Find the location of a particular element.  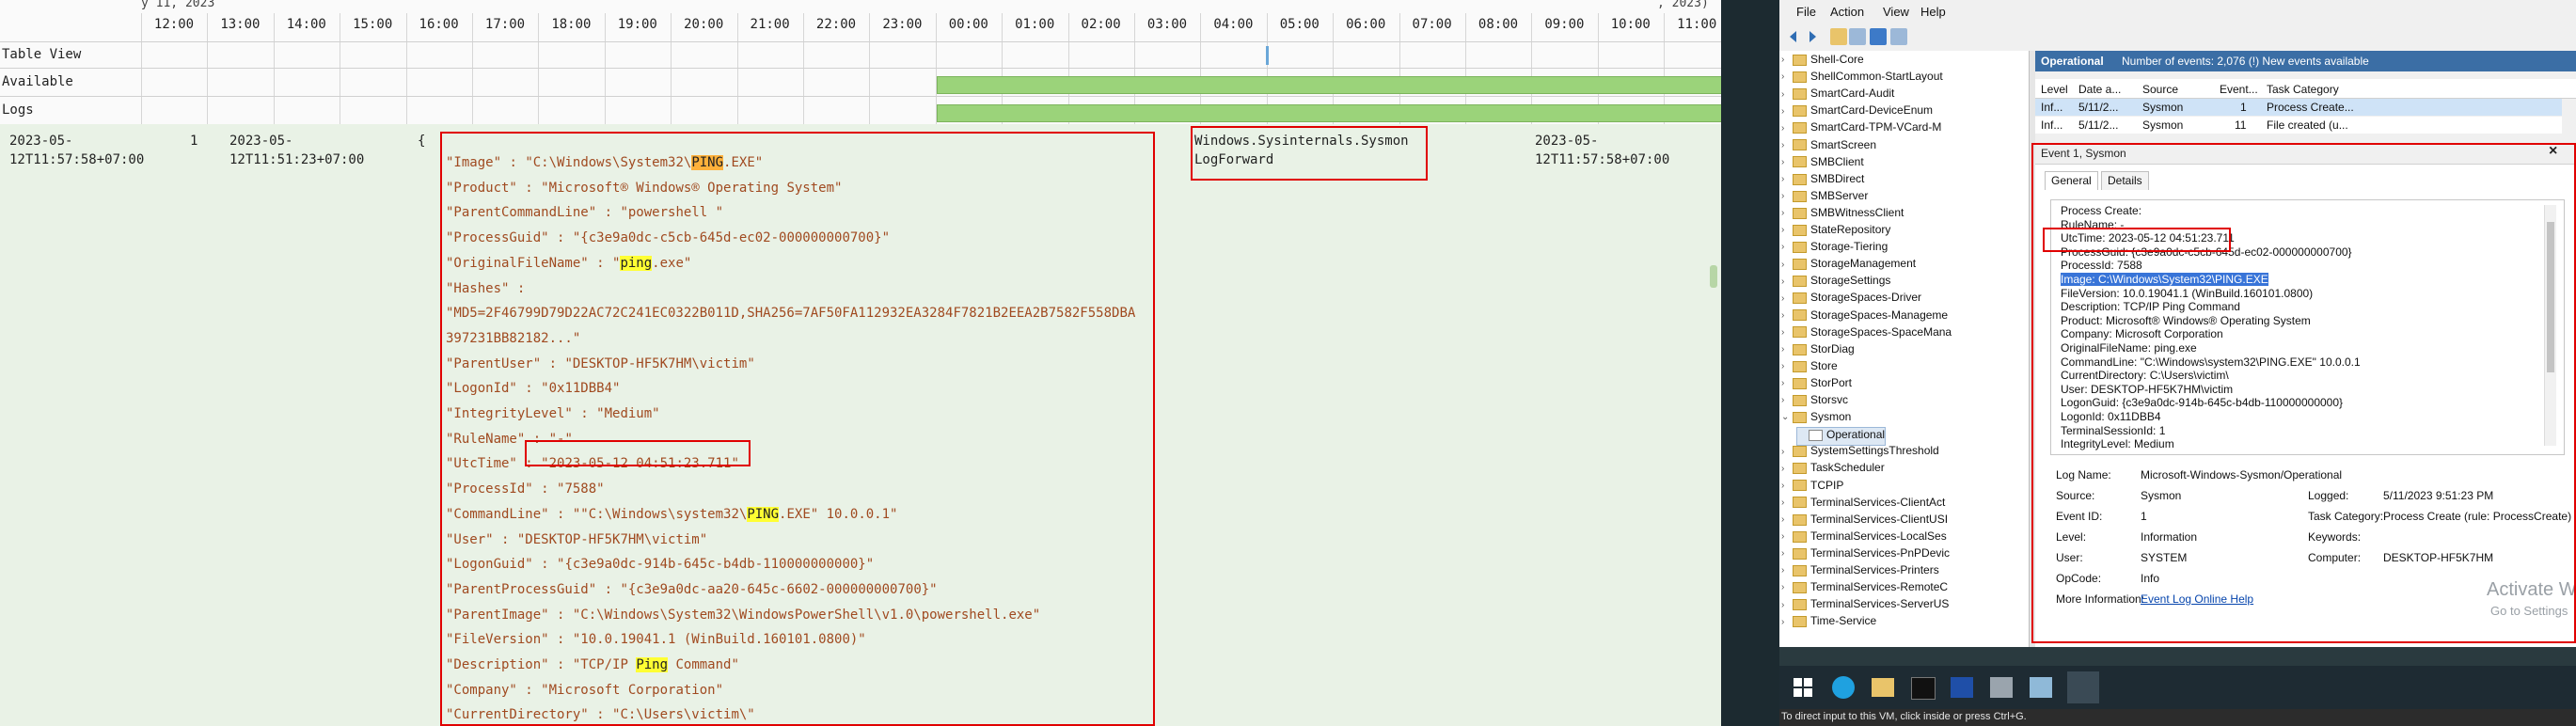

menu-file: File is located at coordinates (1806, 12).